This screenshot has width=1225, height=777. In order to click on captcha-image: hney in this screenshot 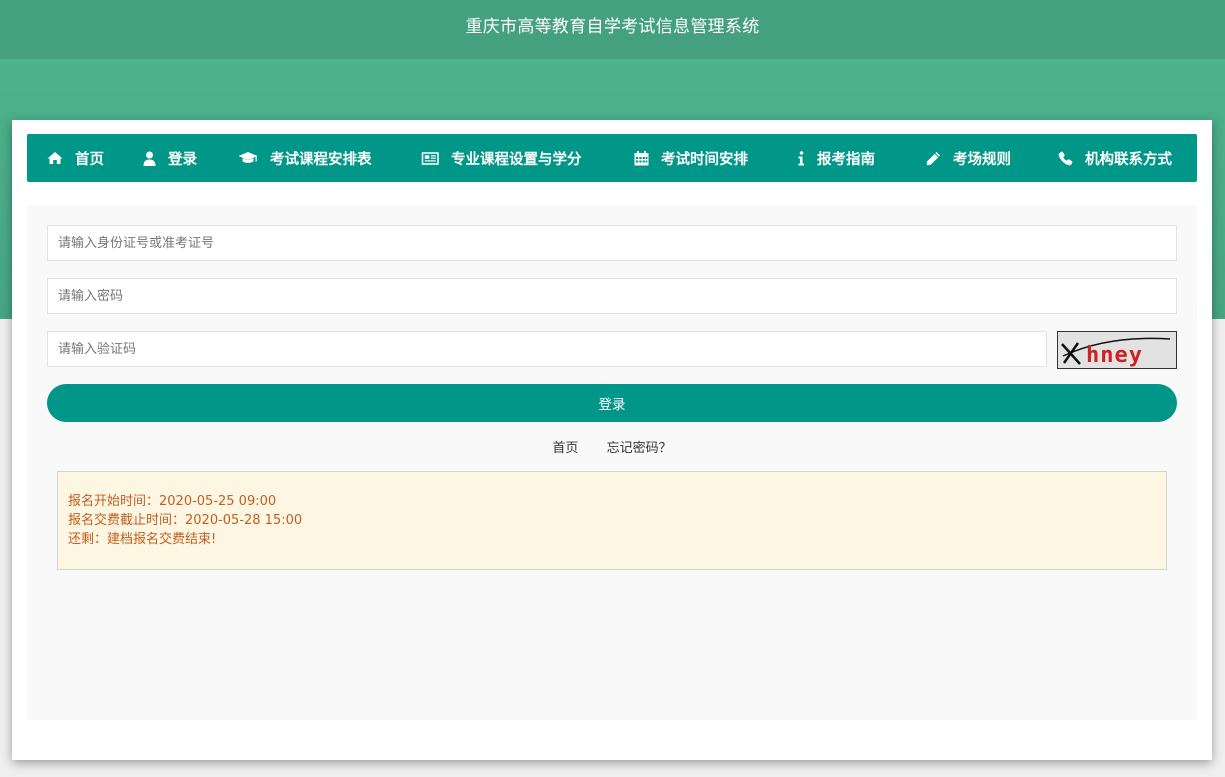, I will do `click(1117, 350)`.